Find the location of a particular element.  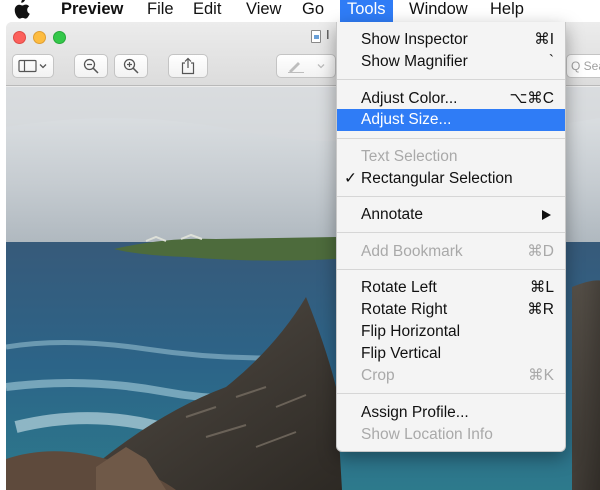

sidebar-icon is located at coordinates (32, 66).